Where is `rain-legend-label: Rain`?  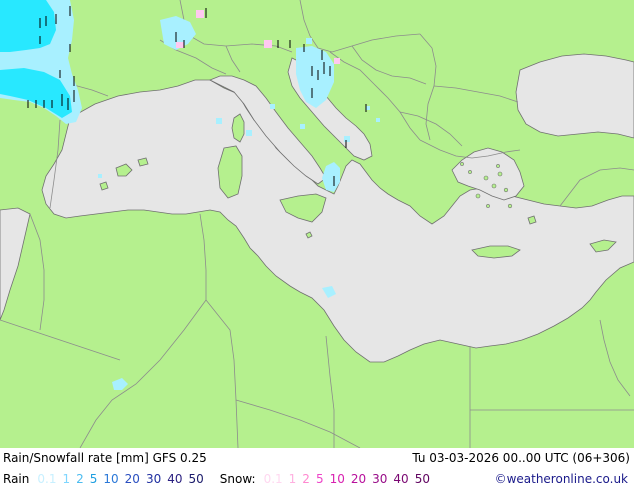
rain-legend-label: Rain is located at coordinates (16, 479).